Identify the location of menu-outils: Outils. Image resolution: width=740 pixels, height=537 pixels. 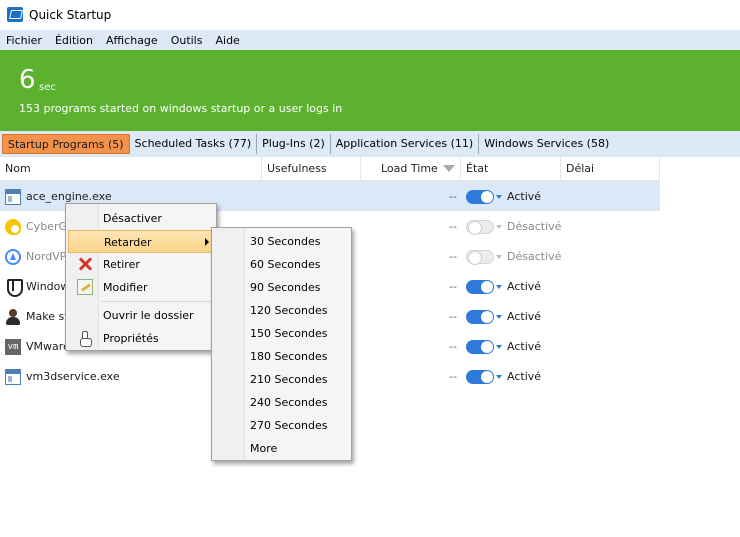
(187, 40).